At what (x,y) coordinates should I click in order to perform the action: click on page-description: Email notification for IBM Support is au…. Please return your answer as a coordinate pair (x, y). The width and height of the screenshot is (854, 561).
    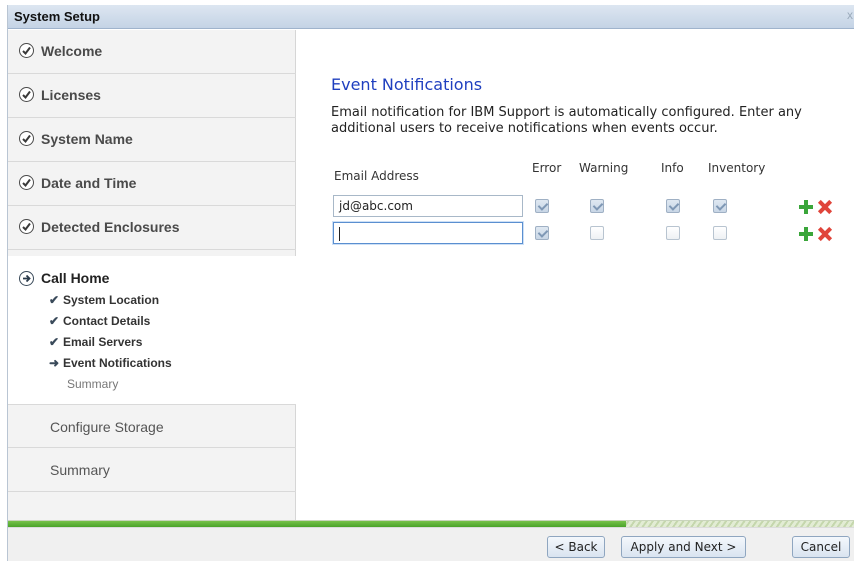
    Looking at the image, I should click on (566, 120).